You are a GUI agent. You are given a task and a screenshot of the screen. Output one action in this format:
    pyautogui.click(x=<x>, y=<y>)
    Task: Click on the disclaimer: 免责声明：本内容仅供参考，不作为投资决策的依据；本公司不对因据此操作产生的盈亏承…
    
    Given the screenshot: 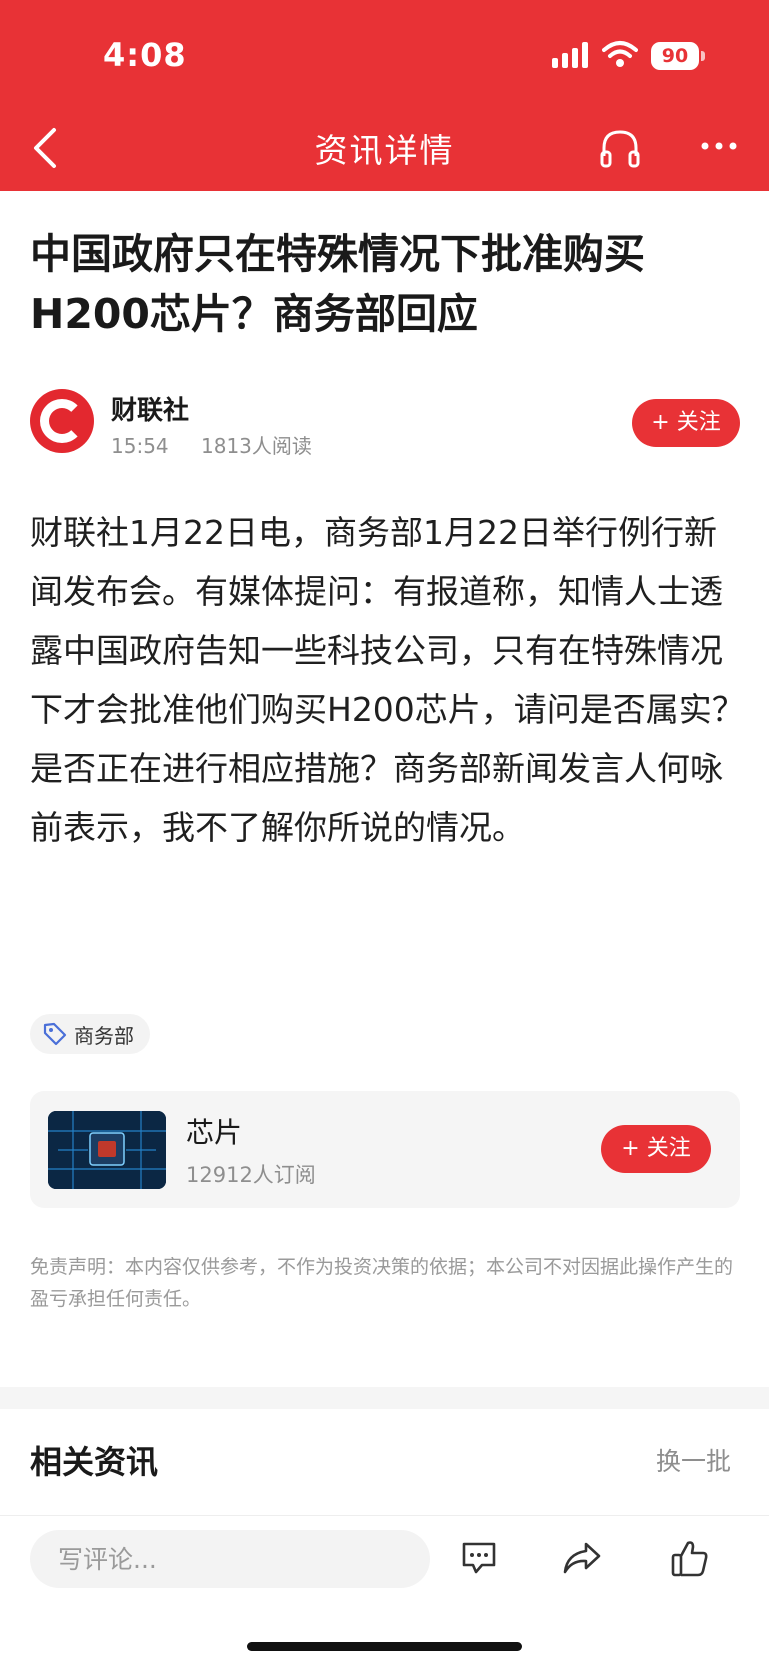 What is the action you would take?
    pyautogui.click(x=382, y=1283)
    